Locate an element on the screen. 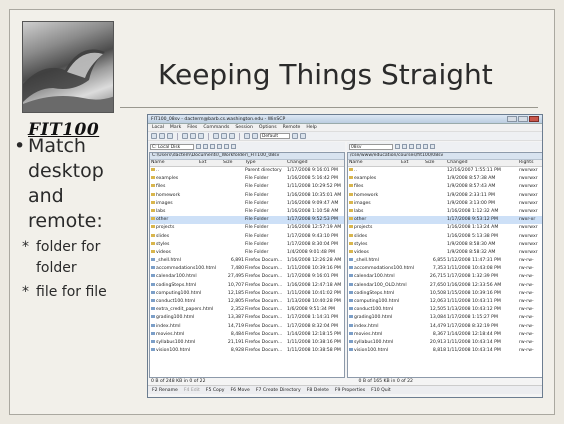 The height and width of the screenshot is (424, 564). local-parent-icon is located at coordinates (212, 146).